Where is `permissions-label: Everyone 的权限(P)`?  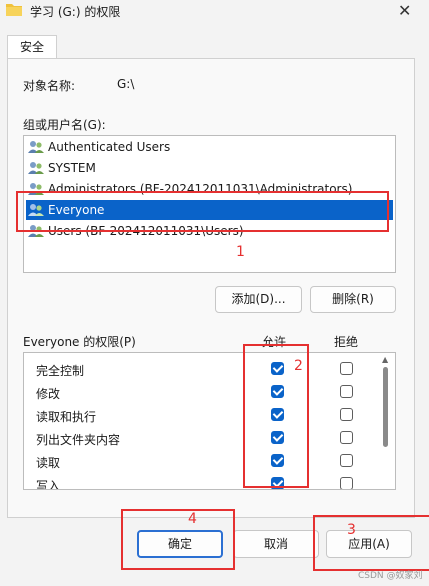 permissions-label: Everyone 的权限(P) is located at coordinates (79, 342).